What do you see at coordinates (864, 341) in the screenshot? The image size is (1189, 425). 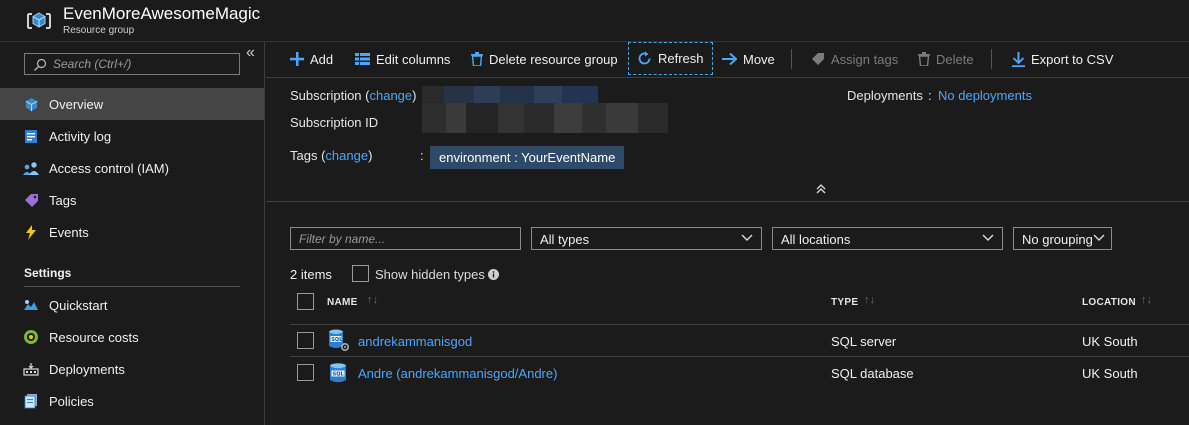 I see `resource-type: SQL server` at bounding box center [864, 341].